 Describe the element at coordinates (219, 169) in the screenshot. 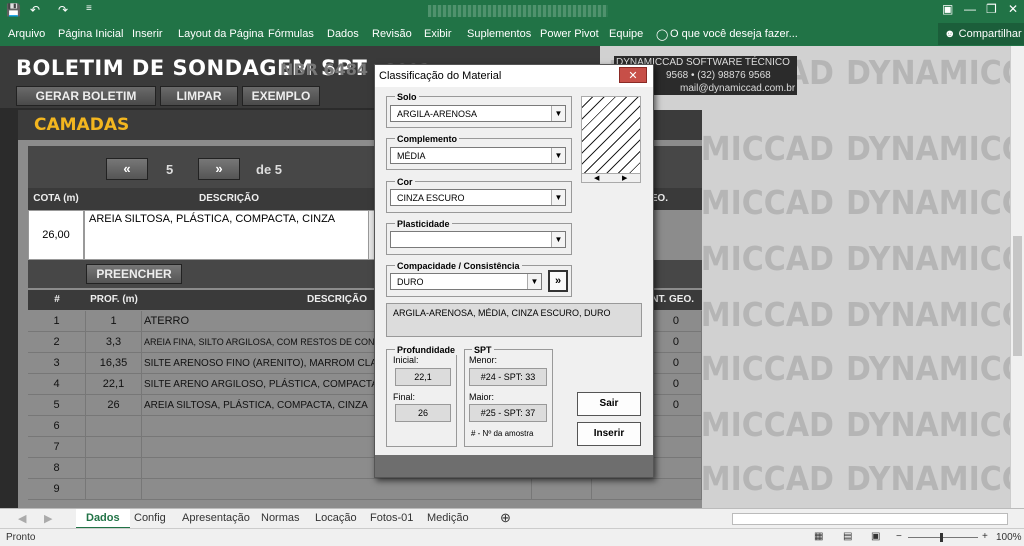

I see `next-record-button: »` at that location.